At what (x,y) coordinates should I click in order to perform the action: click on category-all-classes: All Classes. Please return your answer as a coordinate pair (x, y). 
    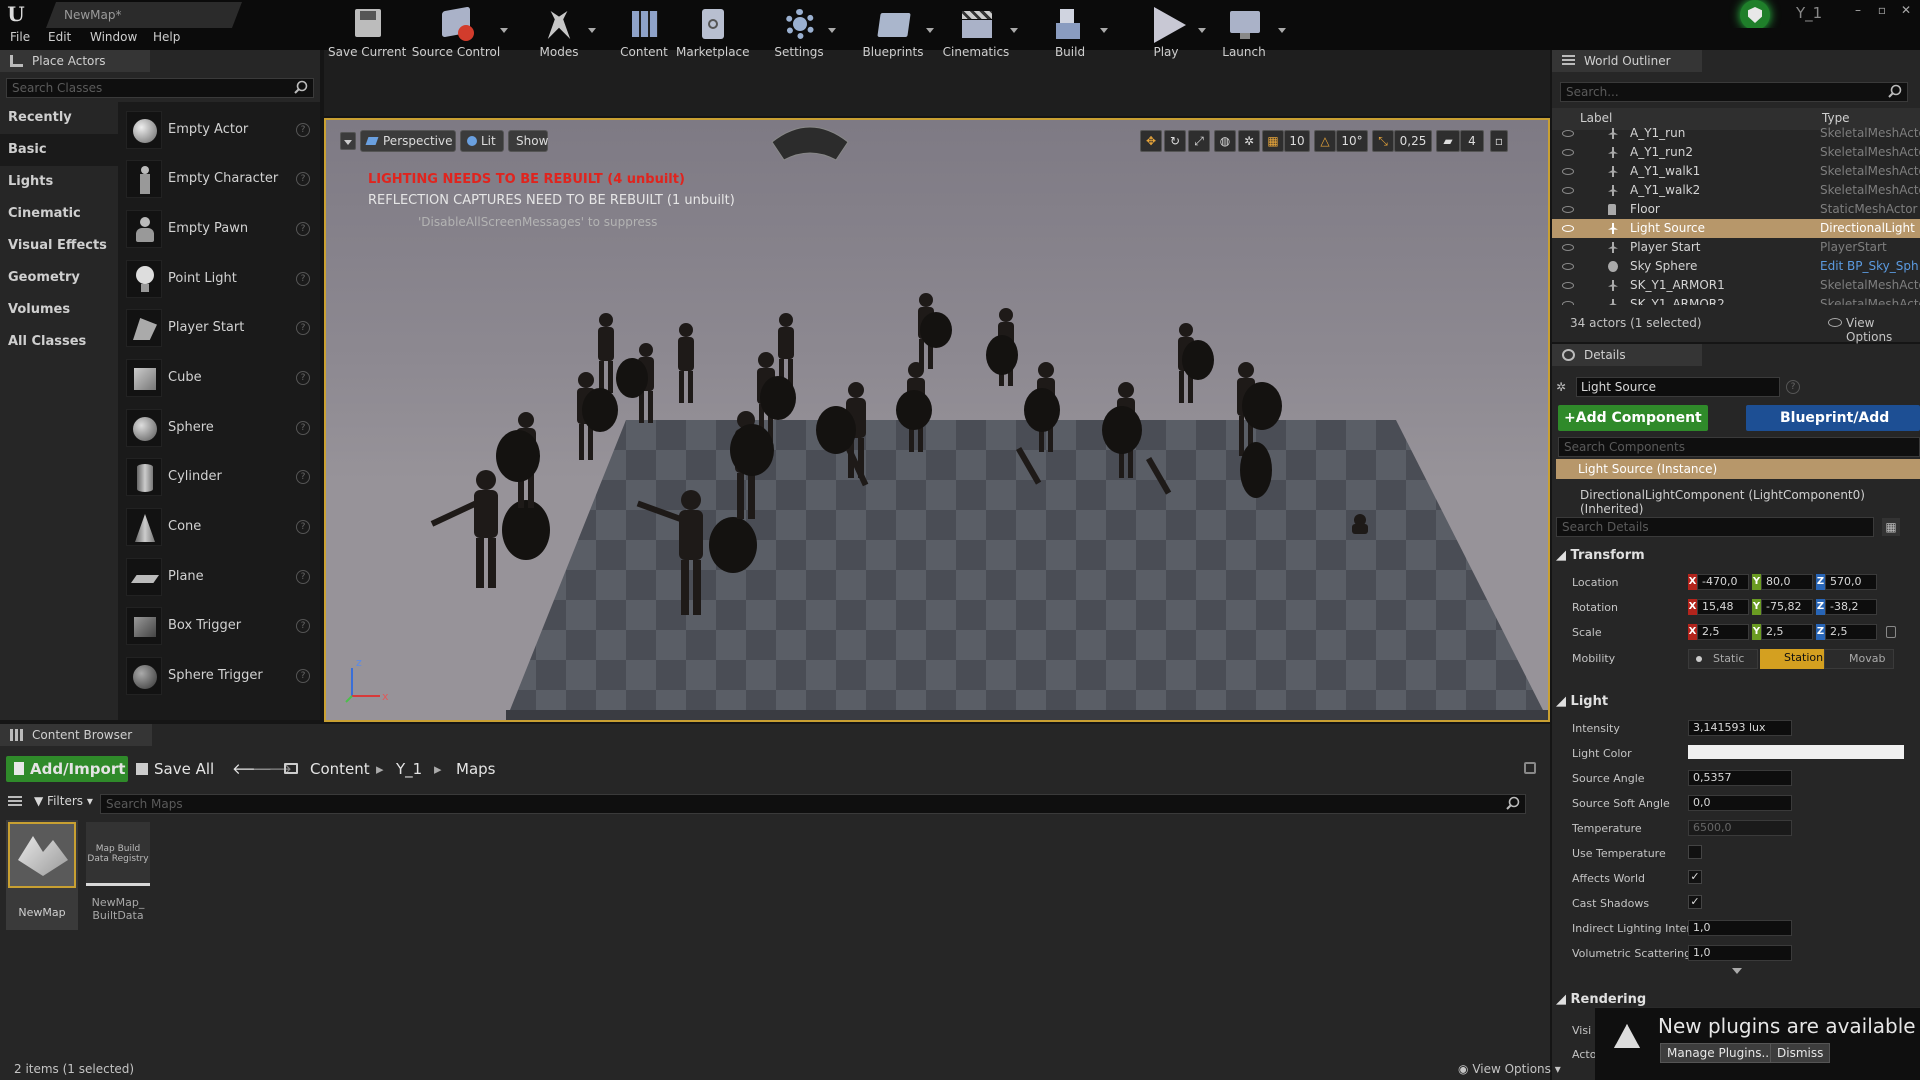
    Looking at the image, I should click on (59, 342).